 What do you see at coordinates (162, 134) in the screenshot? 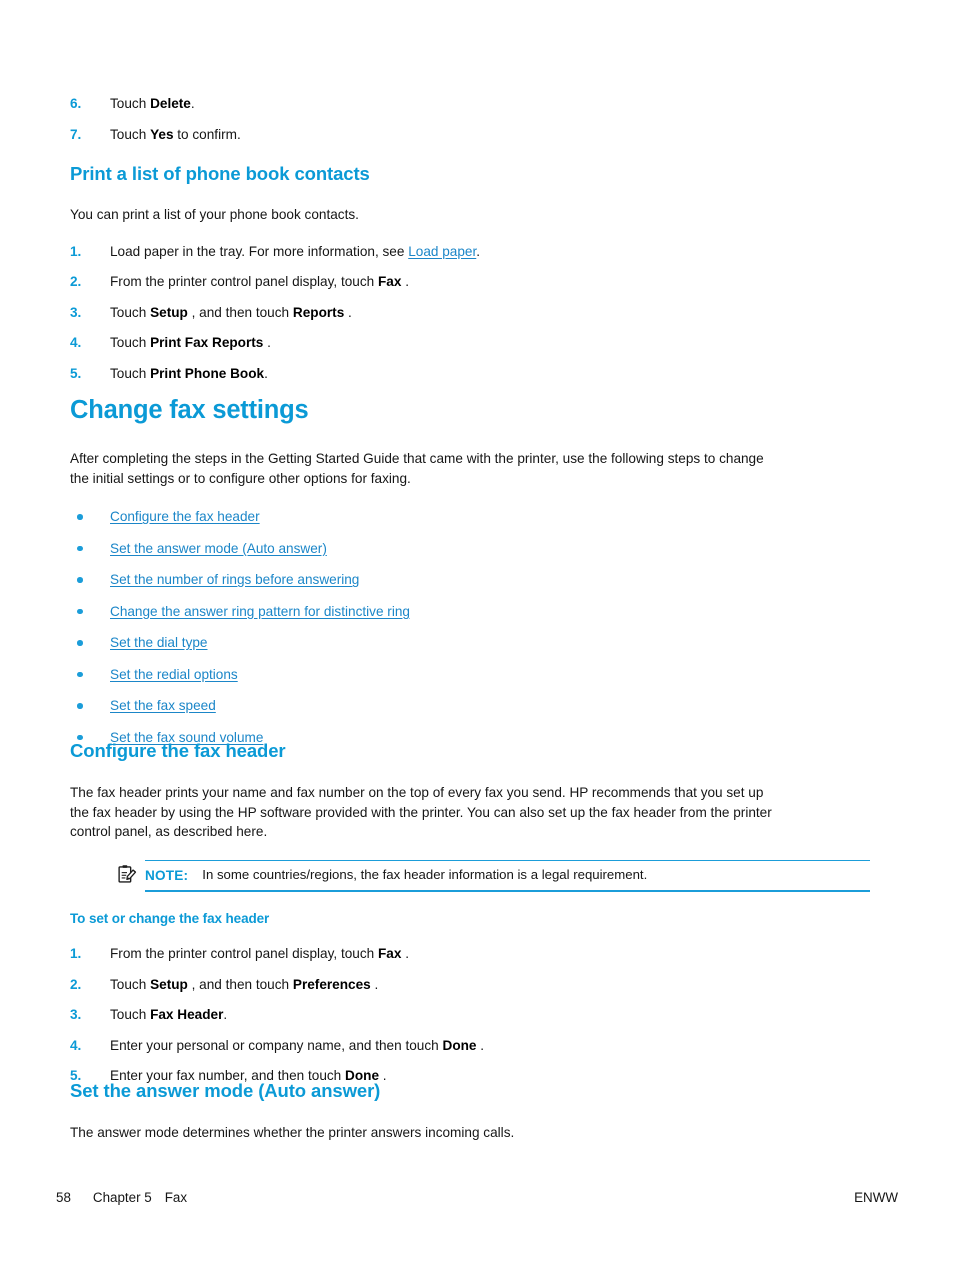
I see `step-ui-term: Yes` at bounding box center [162, 134].